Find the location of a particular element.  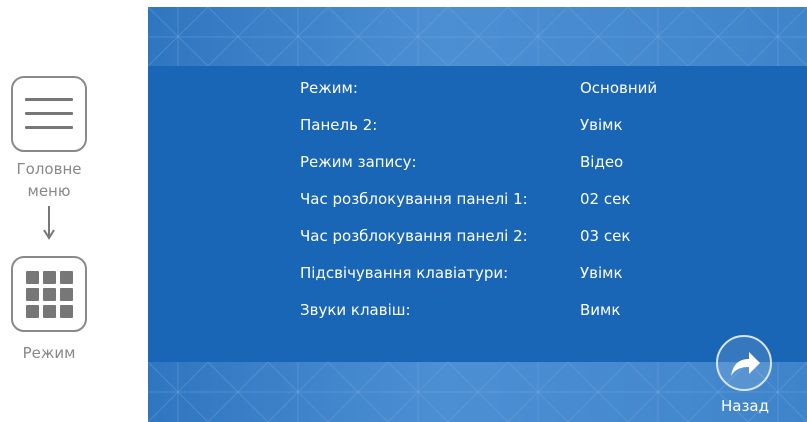

setting-value: 02 сек is located at coordinates (605, 199).